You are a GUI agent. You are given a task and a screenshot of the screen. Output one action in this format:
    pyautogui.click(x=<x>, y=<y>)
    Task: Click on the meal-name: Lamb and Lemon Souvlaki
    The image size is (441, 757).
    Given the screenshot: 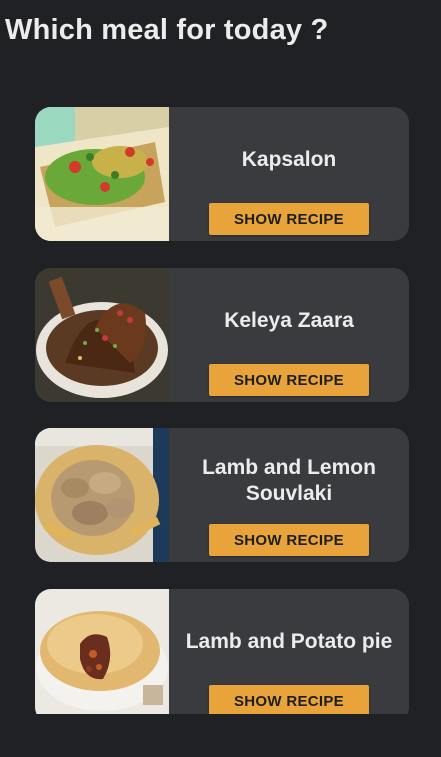 What is the action you would take?
    pyautogui.click(x=289, y=480)
    